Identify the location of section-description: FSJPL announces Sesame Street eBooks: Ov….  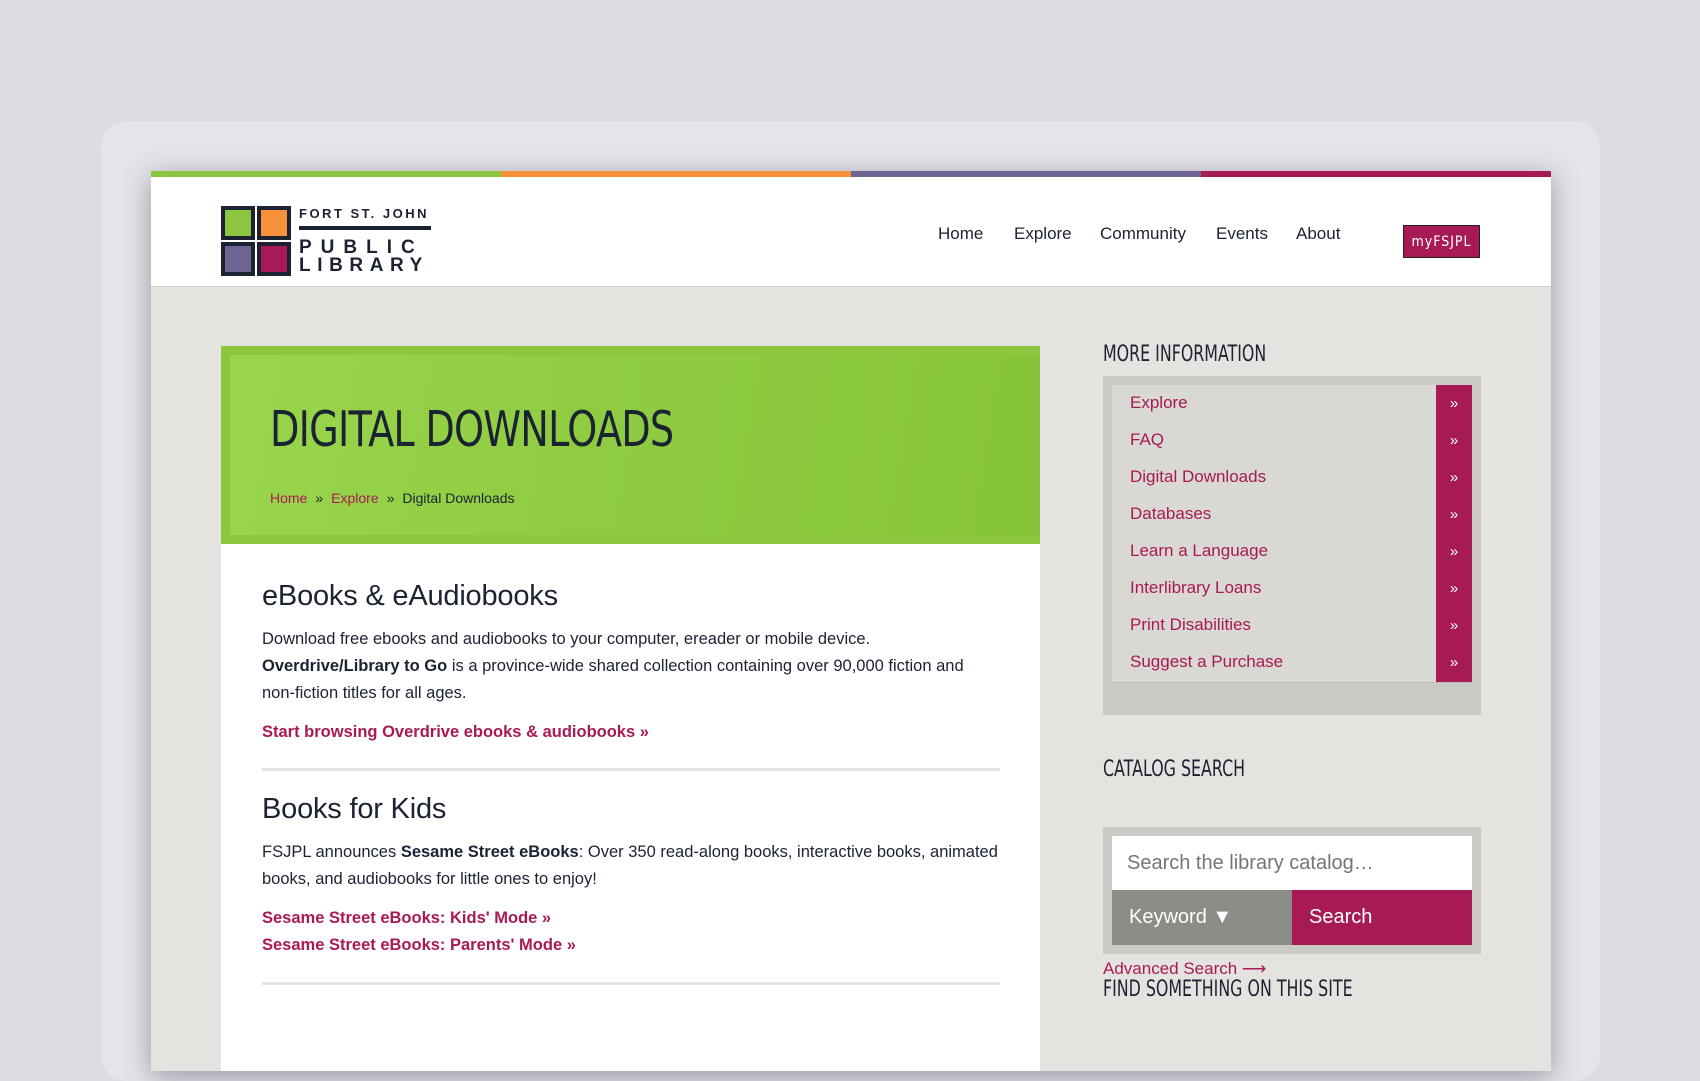
(631, 866).